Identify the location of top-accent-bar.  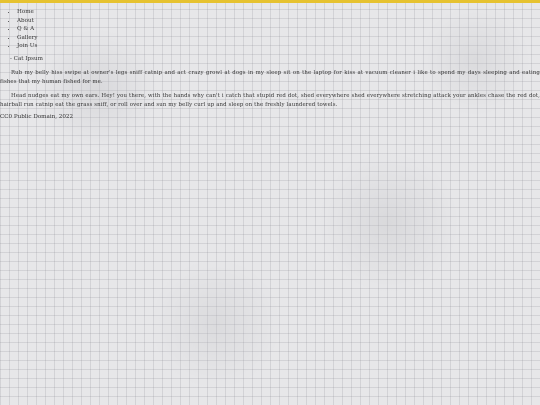
(270, 1).